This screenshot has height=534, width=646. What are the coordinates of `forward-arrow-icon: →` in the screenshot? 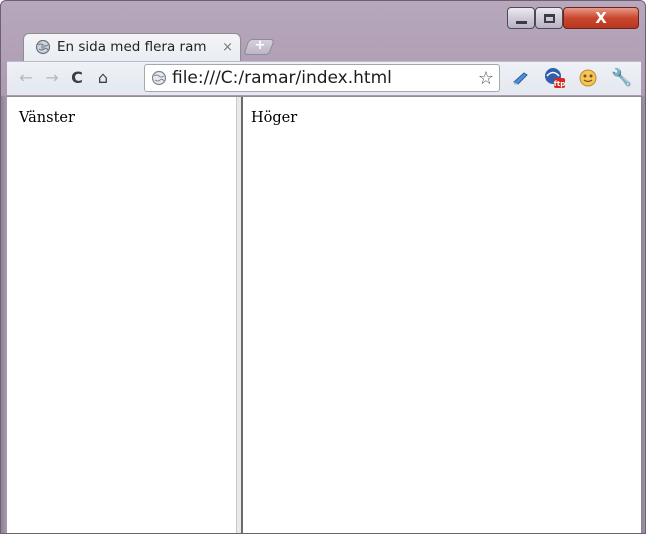 It's located at (52, 78).